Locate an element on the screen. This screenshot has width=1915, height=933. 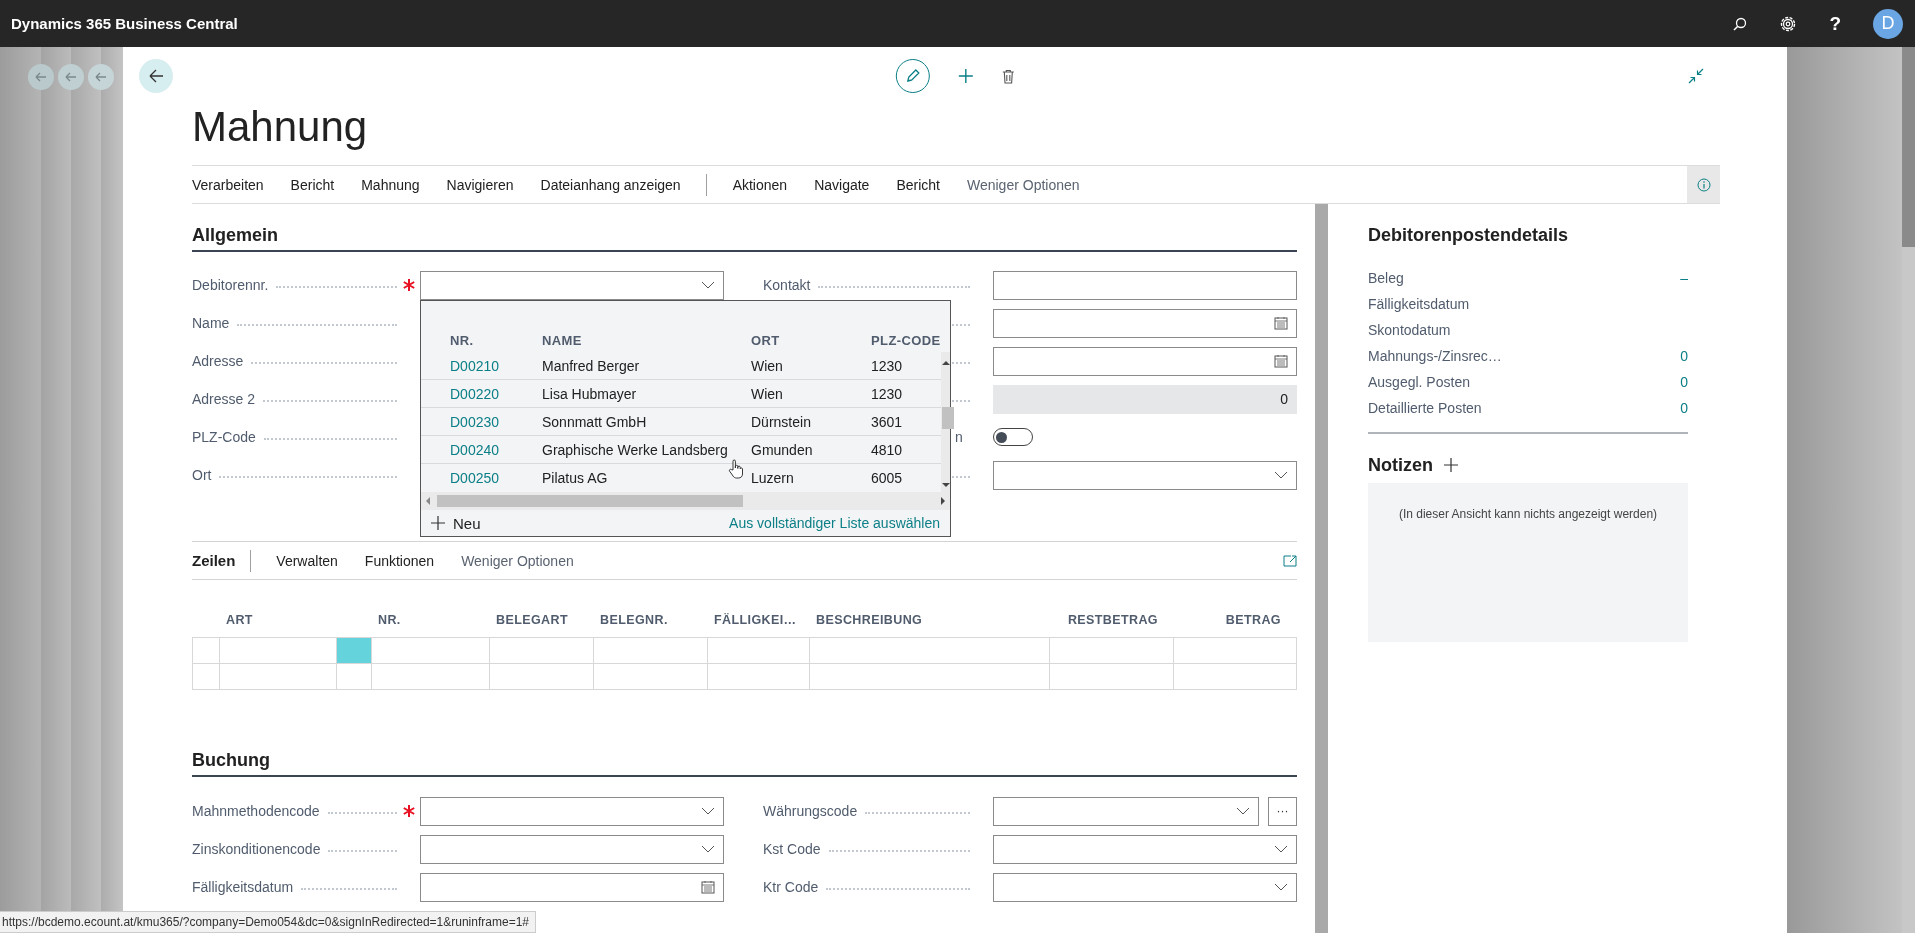
action-menu: Funktionen is located at coordinates (399, 560).